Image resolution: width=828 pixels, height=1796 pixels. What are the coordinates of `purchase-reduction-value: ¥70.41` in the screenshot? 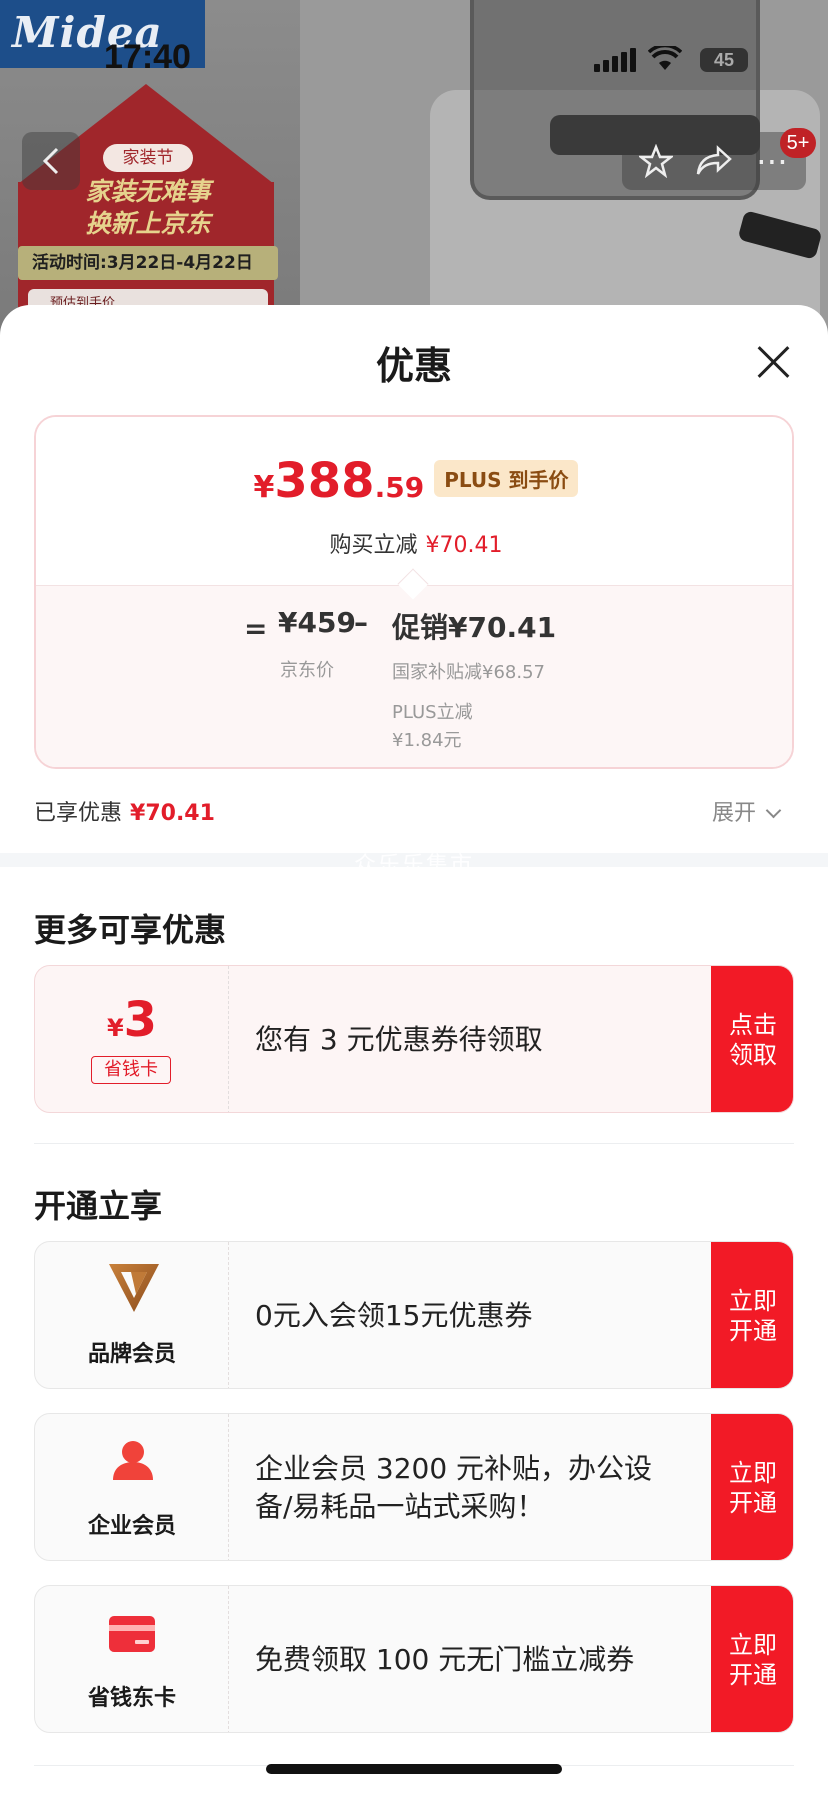 It's located at (464, 545).